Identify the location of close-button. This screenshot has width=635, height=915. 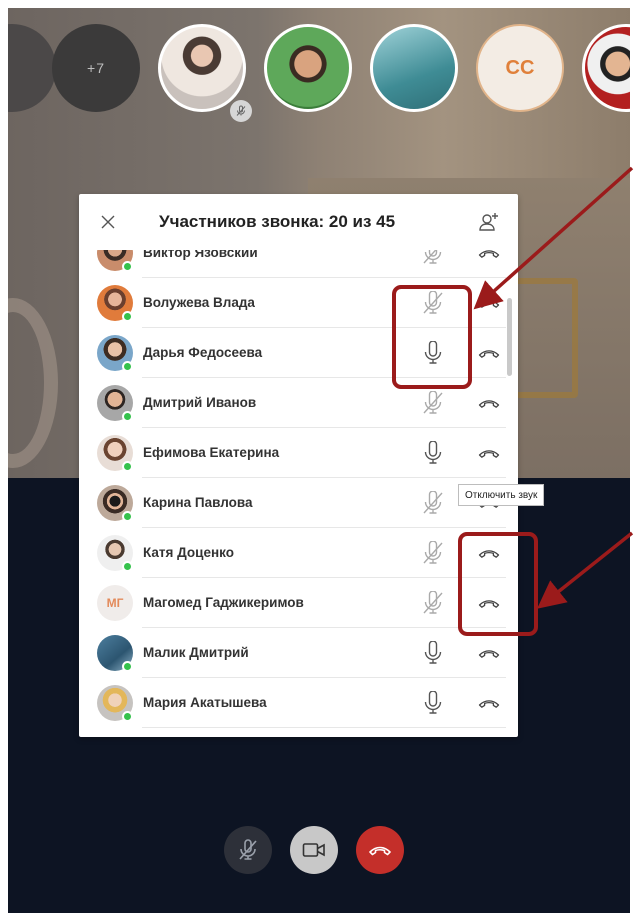
(108, 222).